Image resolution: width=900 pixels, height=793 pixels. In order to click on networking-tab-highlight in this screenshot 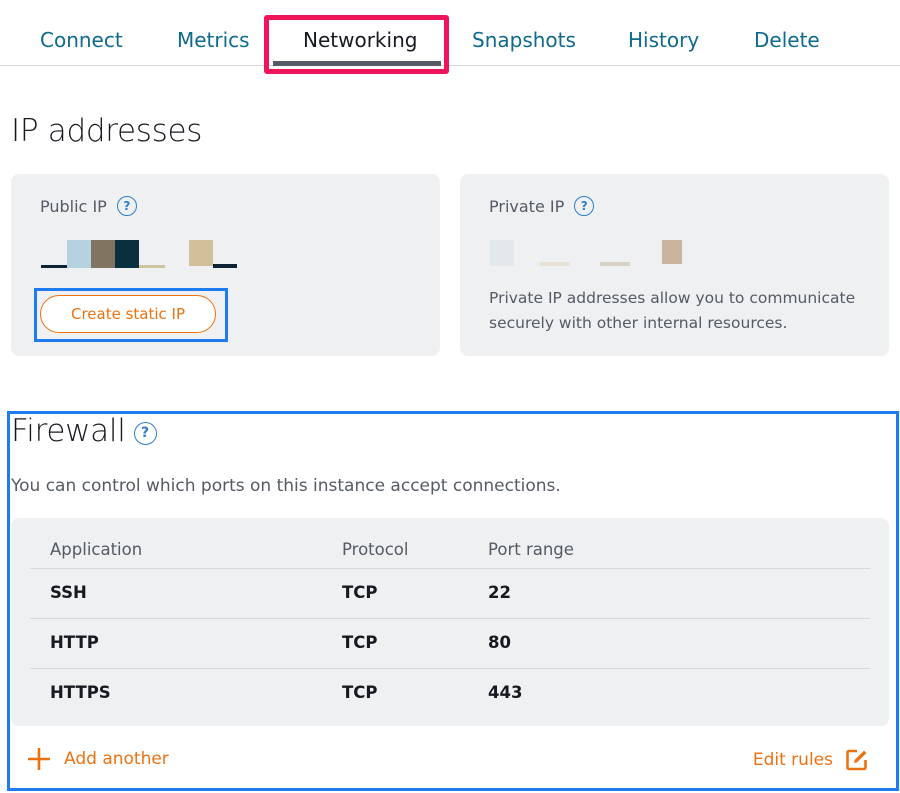, I will do `click(356, 44)`.